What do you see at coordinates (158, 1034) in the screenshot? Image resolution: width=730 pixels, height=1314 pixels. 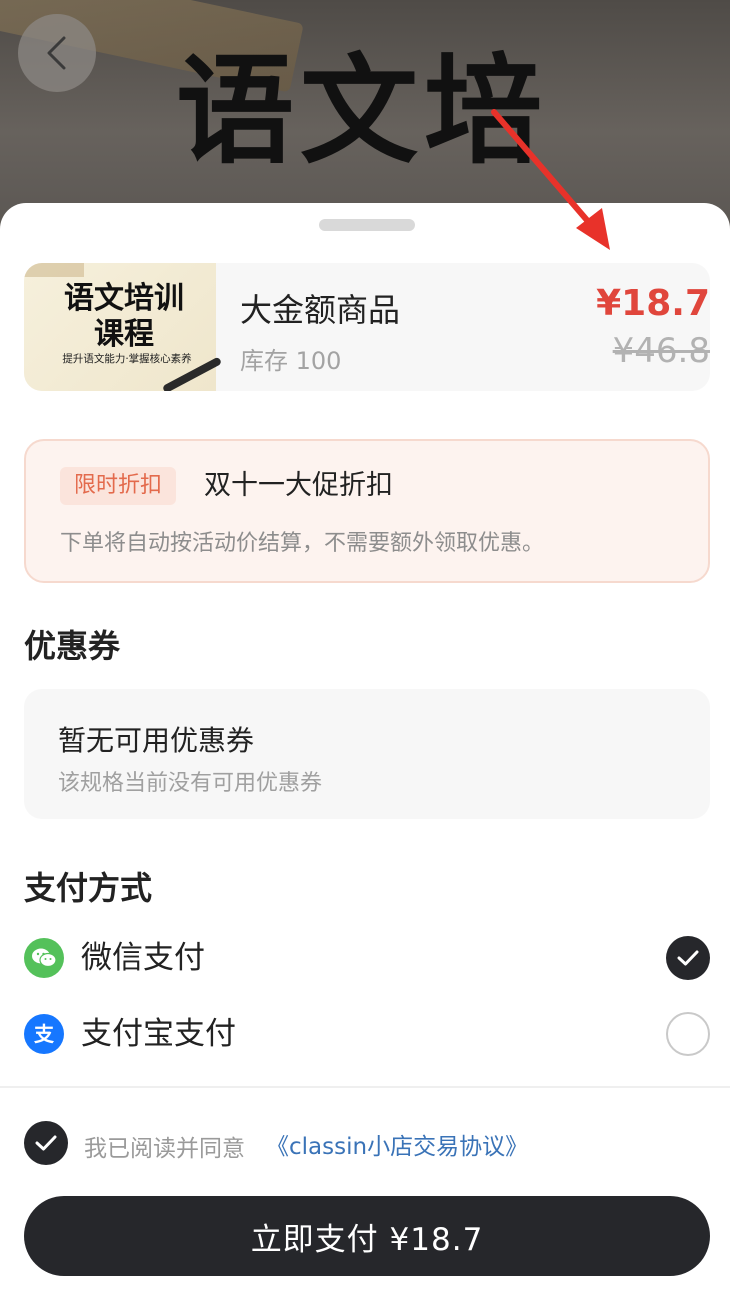 I see `payment-option-label: 支付宝支付` at bounding box center [158, 1034].